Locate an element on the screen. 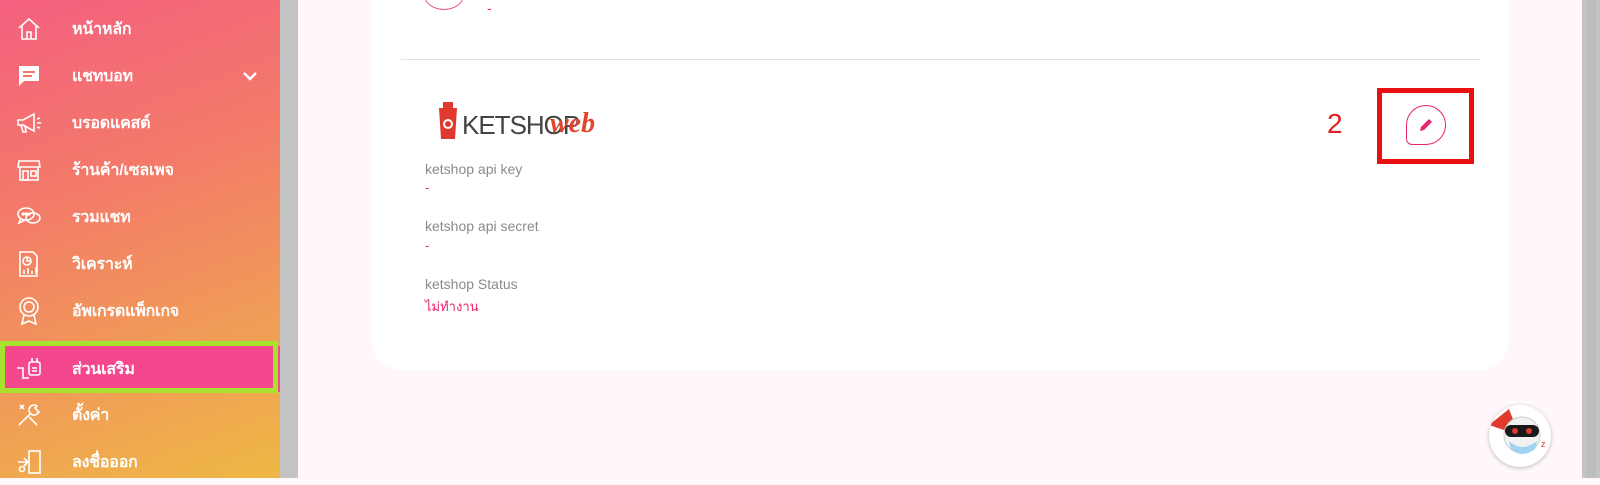 The height and width of the screenshot is (485, 1600). sidebar-item-label: แชทบอท is located at coordinates (102, 76).